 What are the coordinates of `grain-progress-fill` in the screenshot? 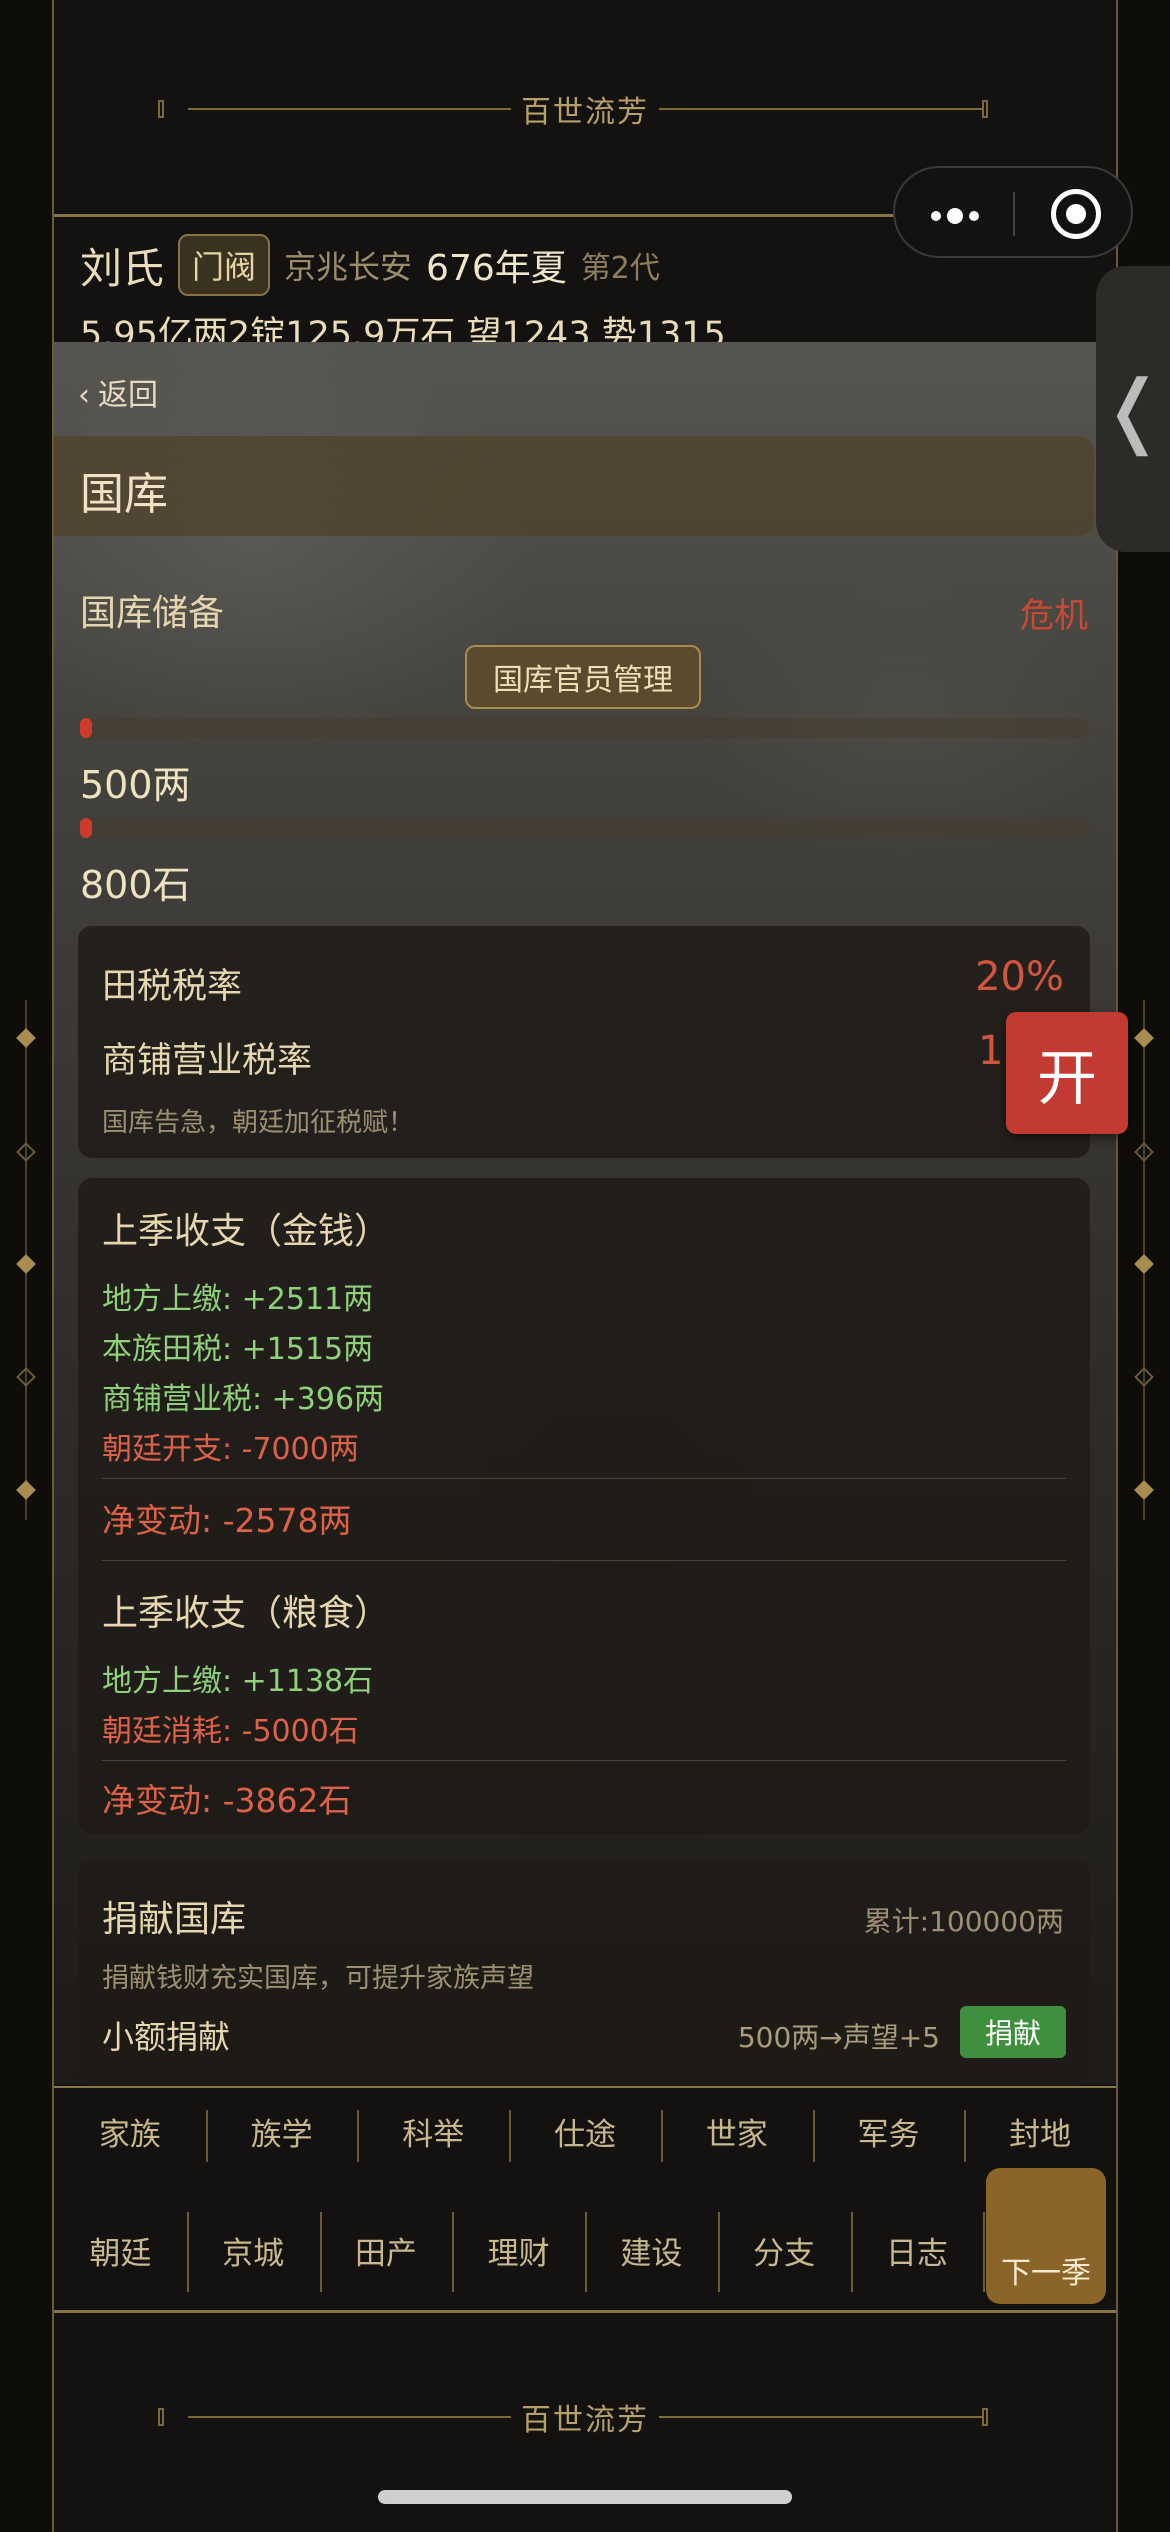 It's located at (86, 828).